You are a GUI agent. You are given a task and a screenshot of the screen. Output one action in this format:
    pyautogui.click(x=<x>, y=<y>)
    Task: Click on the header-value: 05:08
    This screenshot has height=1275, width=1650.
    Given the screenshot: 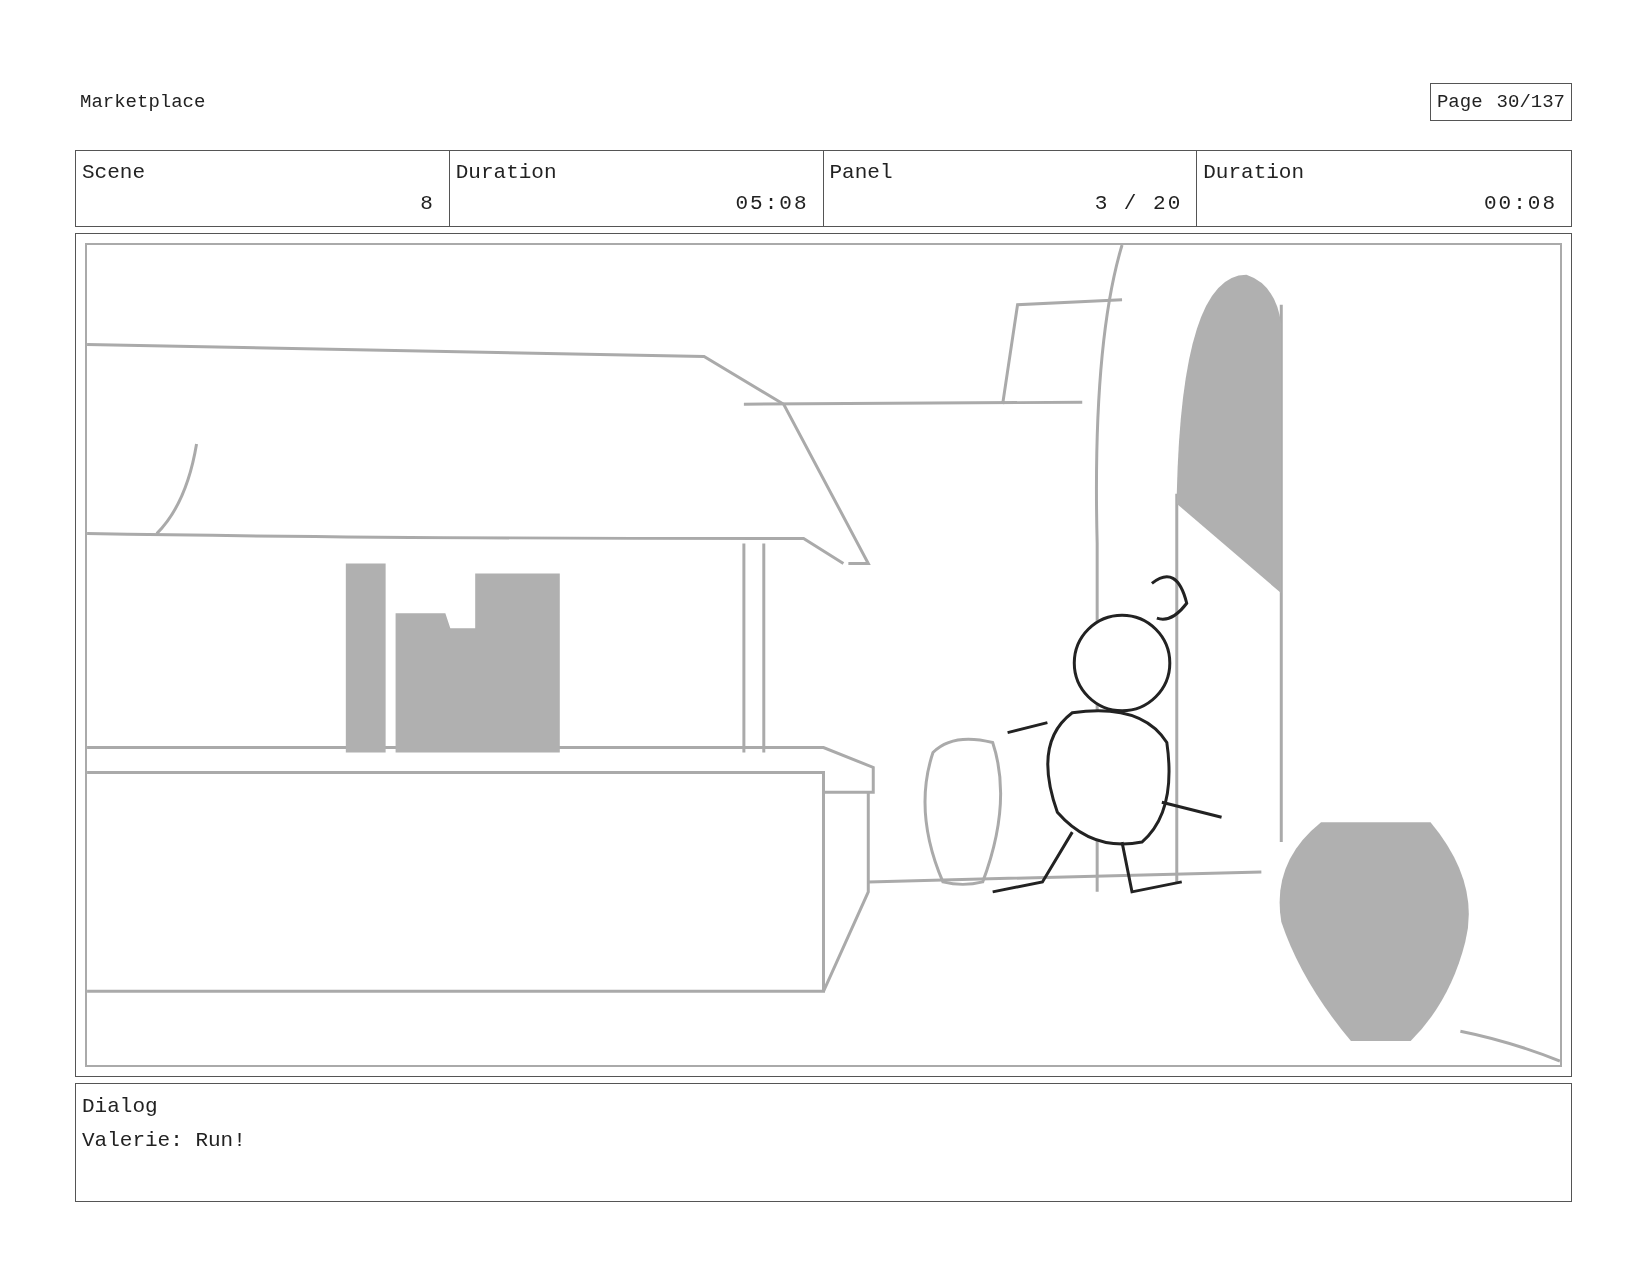 What is the action you would take?
    pyautogui.click(x=772, y=204)
    